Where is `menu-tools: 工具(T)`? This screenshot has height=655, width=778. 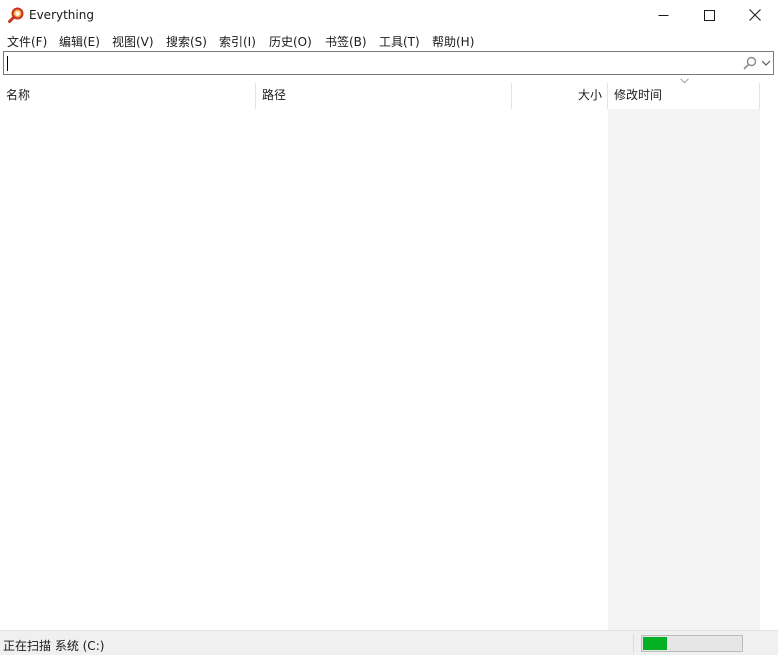 menu-tools: 工具(T) is located at coordinates (399, 41).